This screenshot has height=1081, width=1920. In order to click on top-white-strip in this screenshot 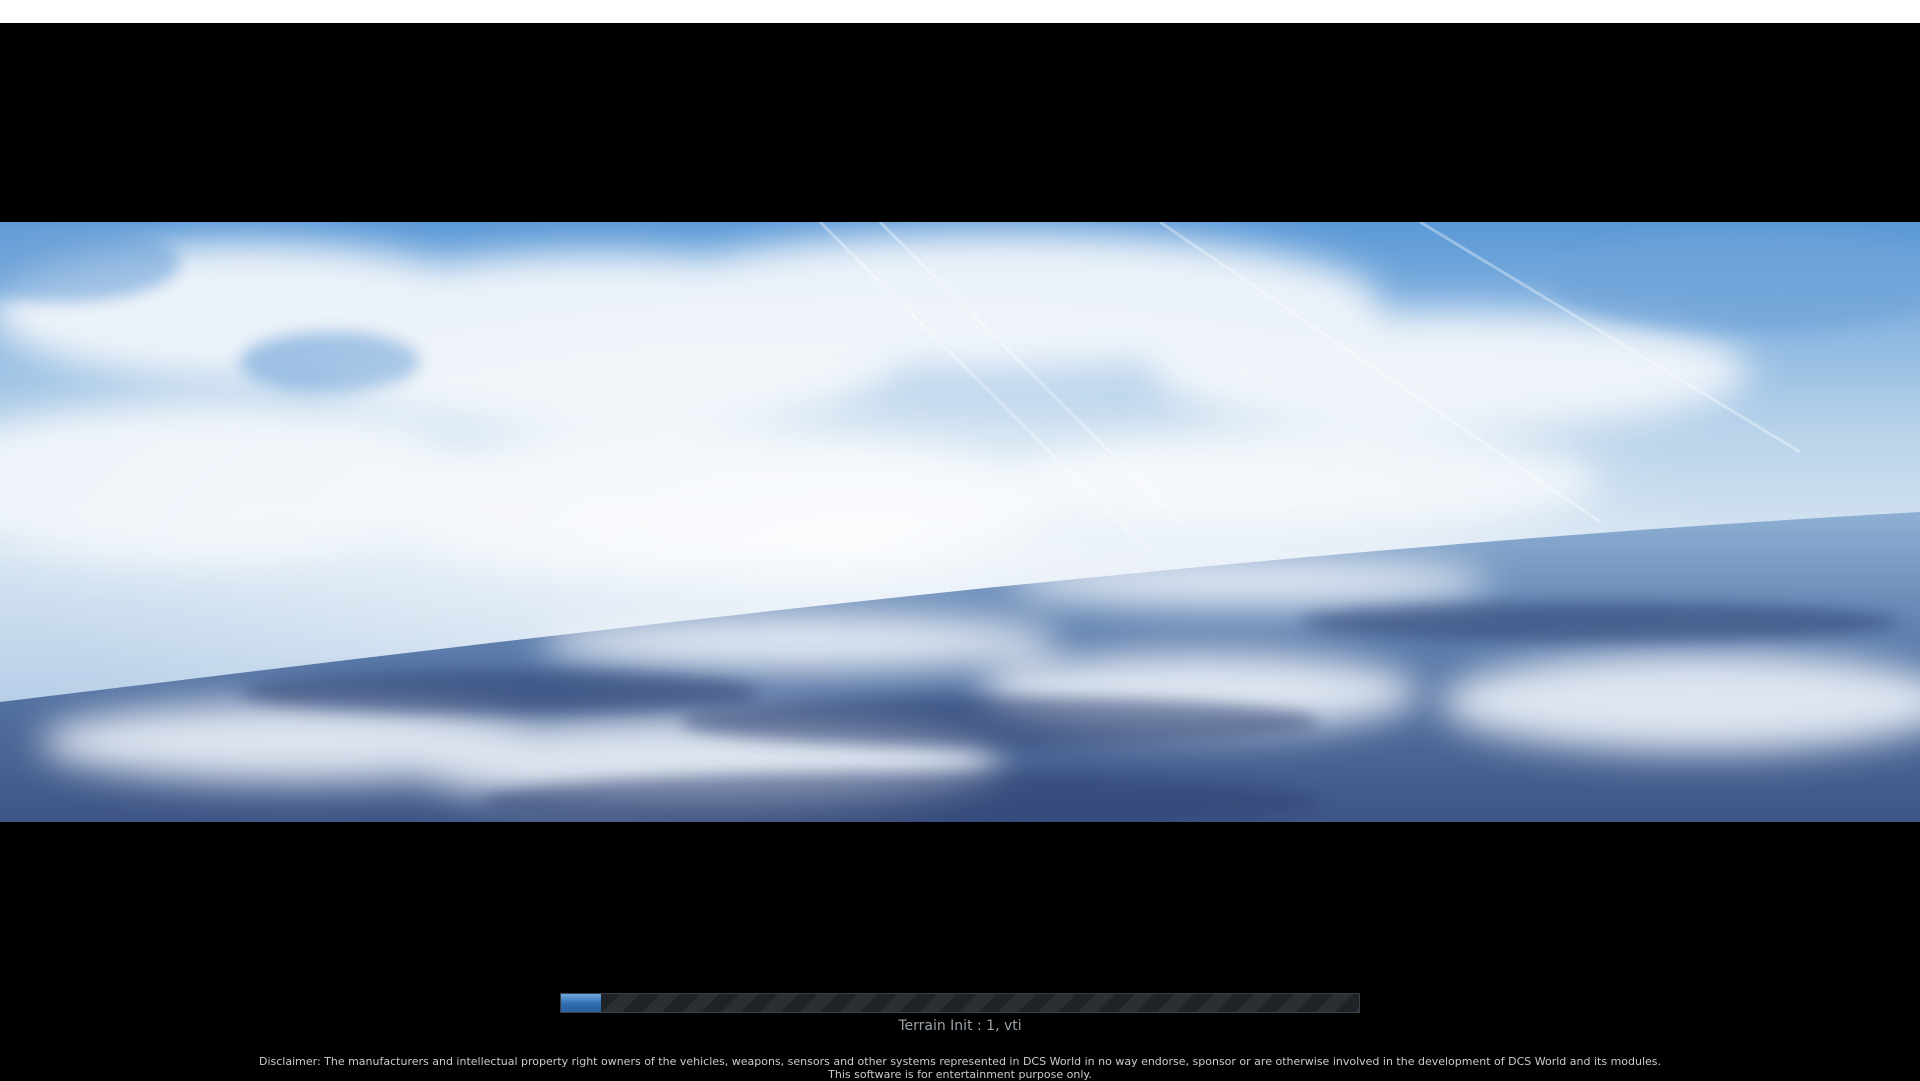, I will do `click(960, 11)`.